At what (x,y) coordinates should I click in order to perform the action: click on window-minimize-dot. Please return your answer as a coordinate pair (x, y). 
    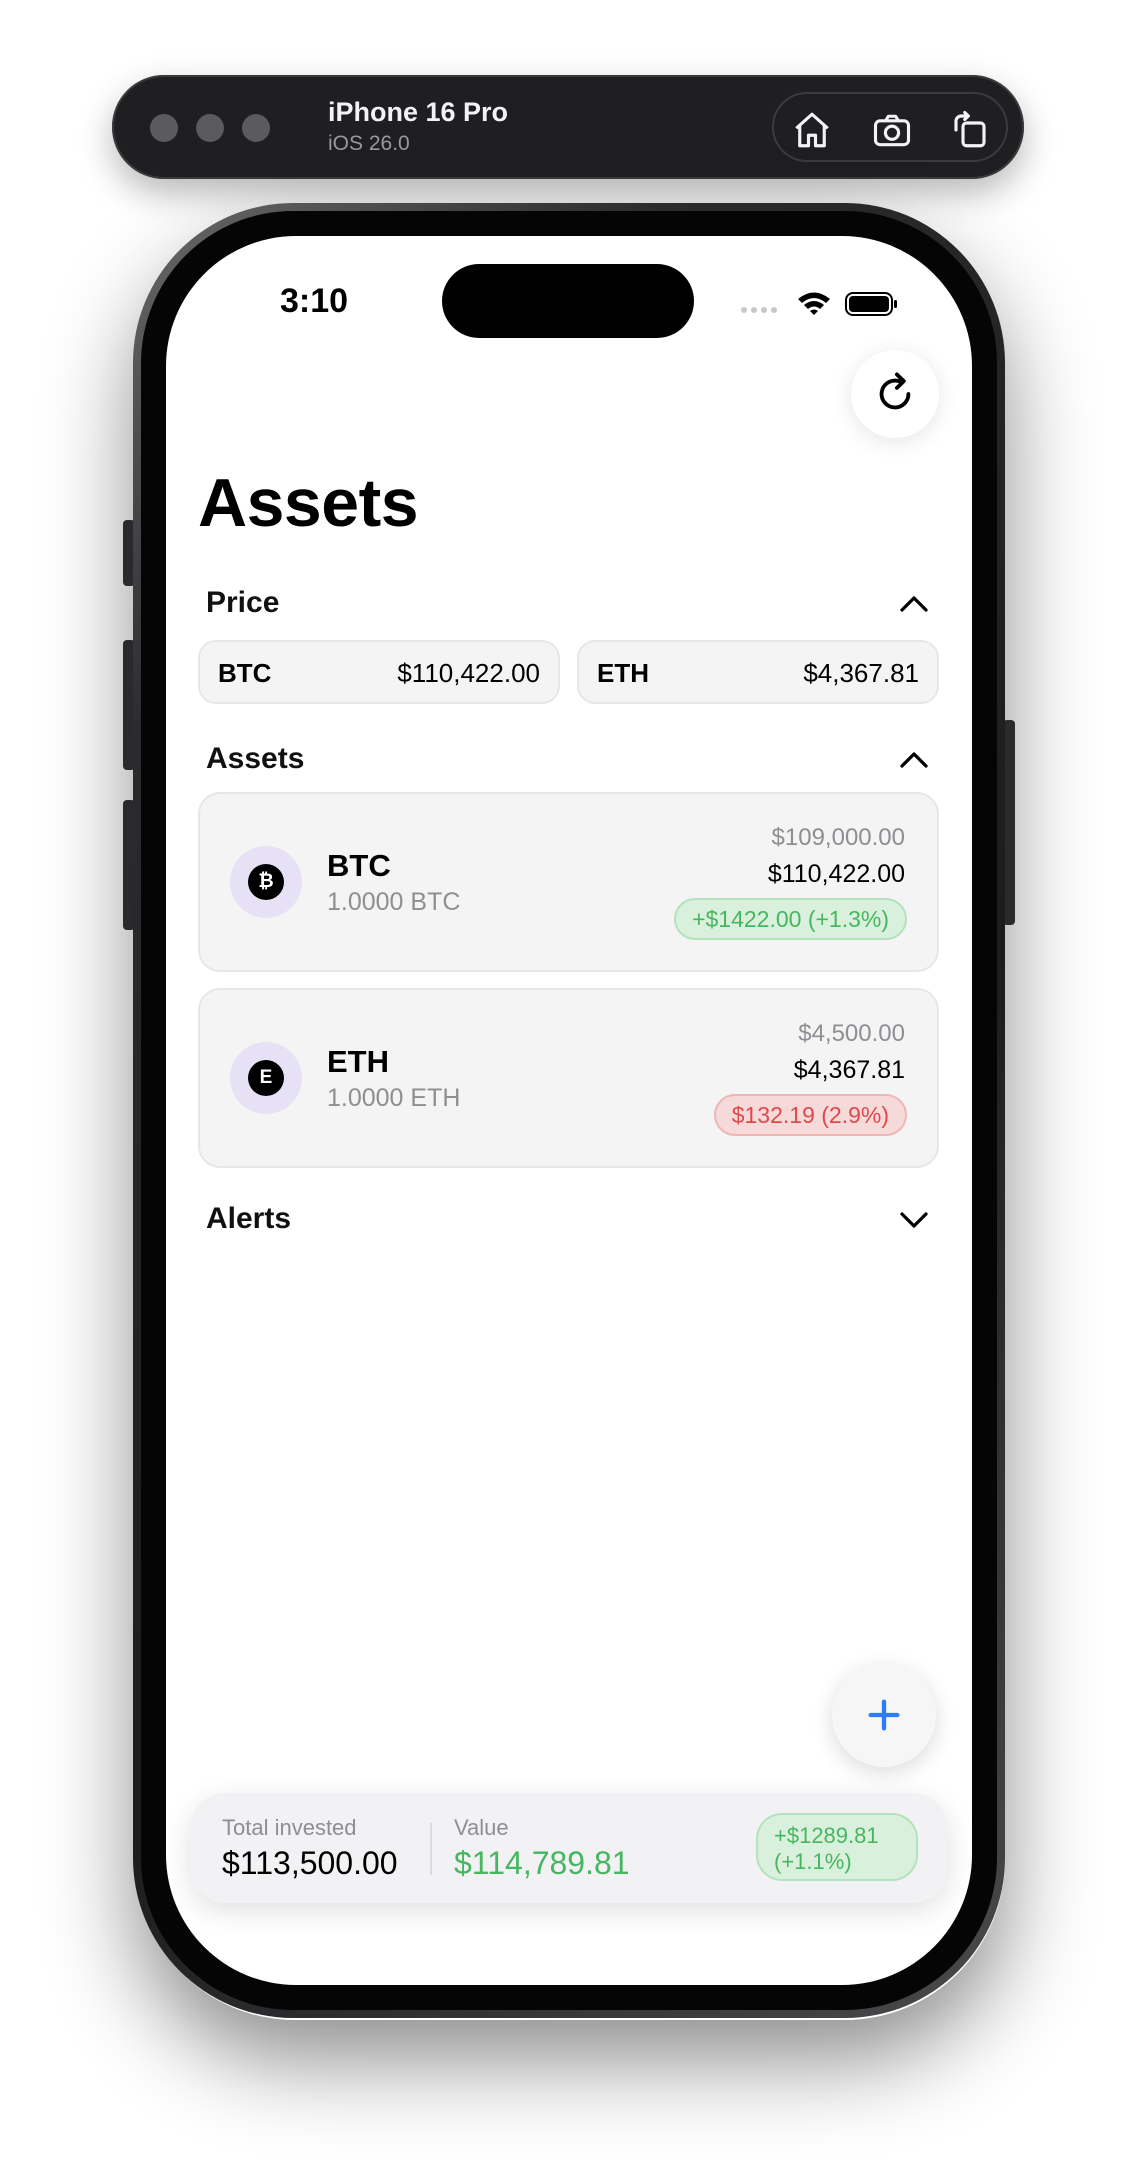
    Looking at the image, I should click on (210, 128).